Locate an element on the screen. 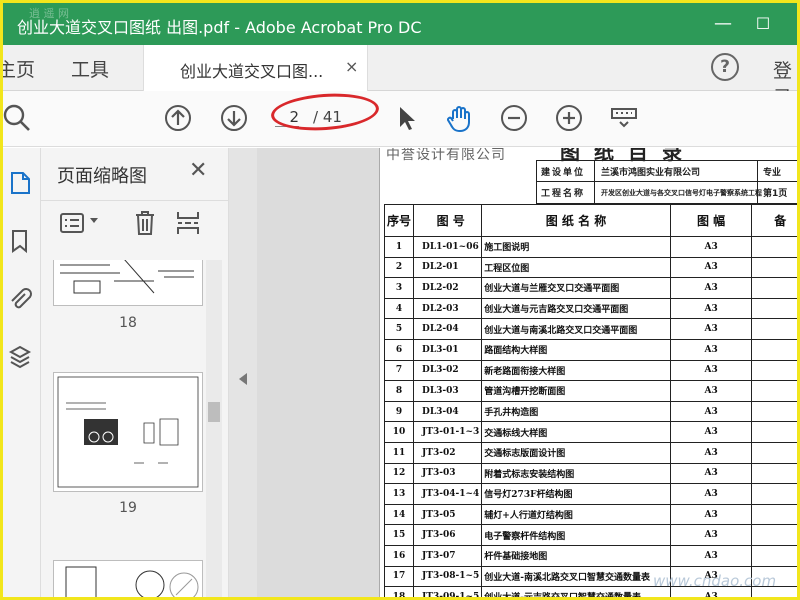 The width and height of the screenshot is (800, 600). minimize-button: — is located at coordinates (723, 24).